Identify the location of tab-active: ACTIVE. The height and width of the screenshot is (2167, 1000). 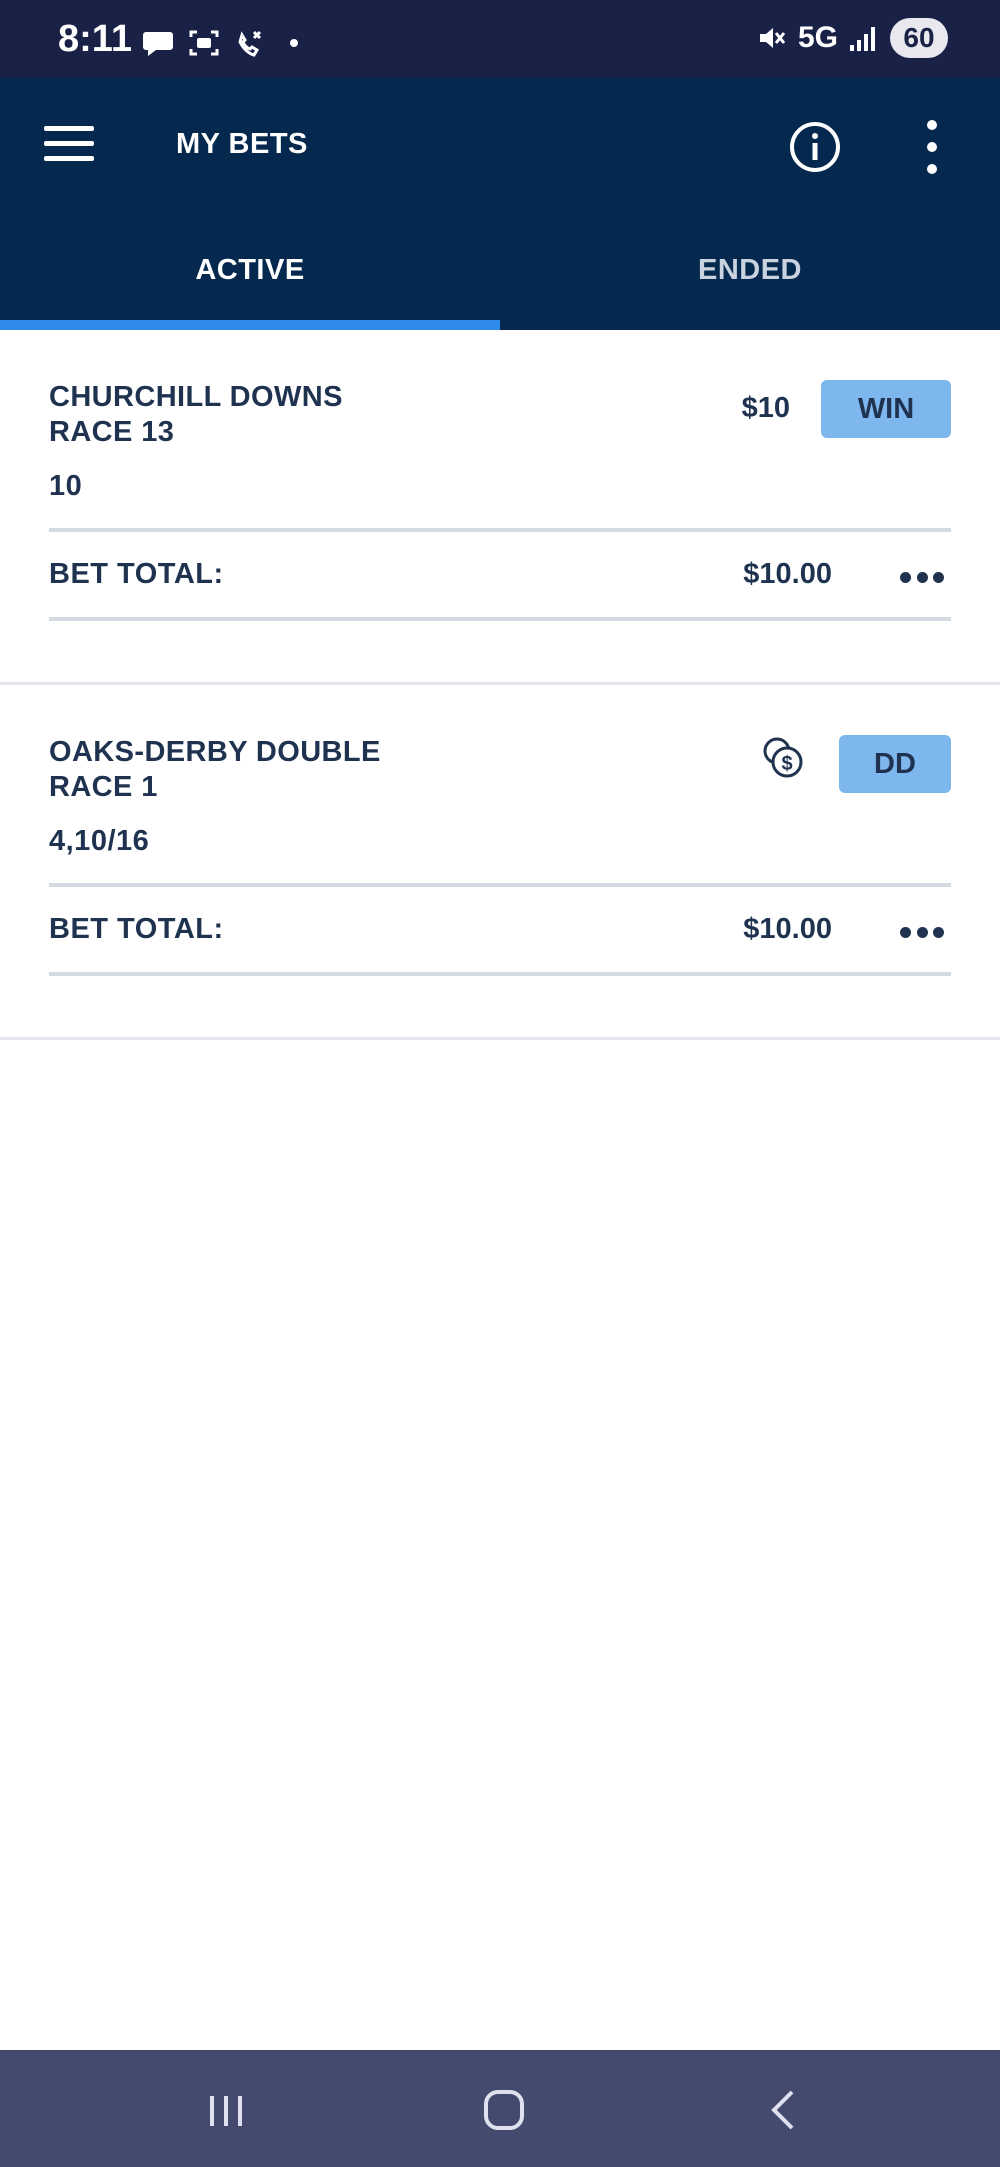
(250, 274).